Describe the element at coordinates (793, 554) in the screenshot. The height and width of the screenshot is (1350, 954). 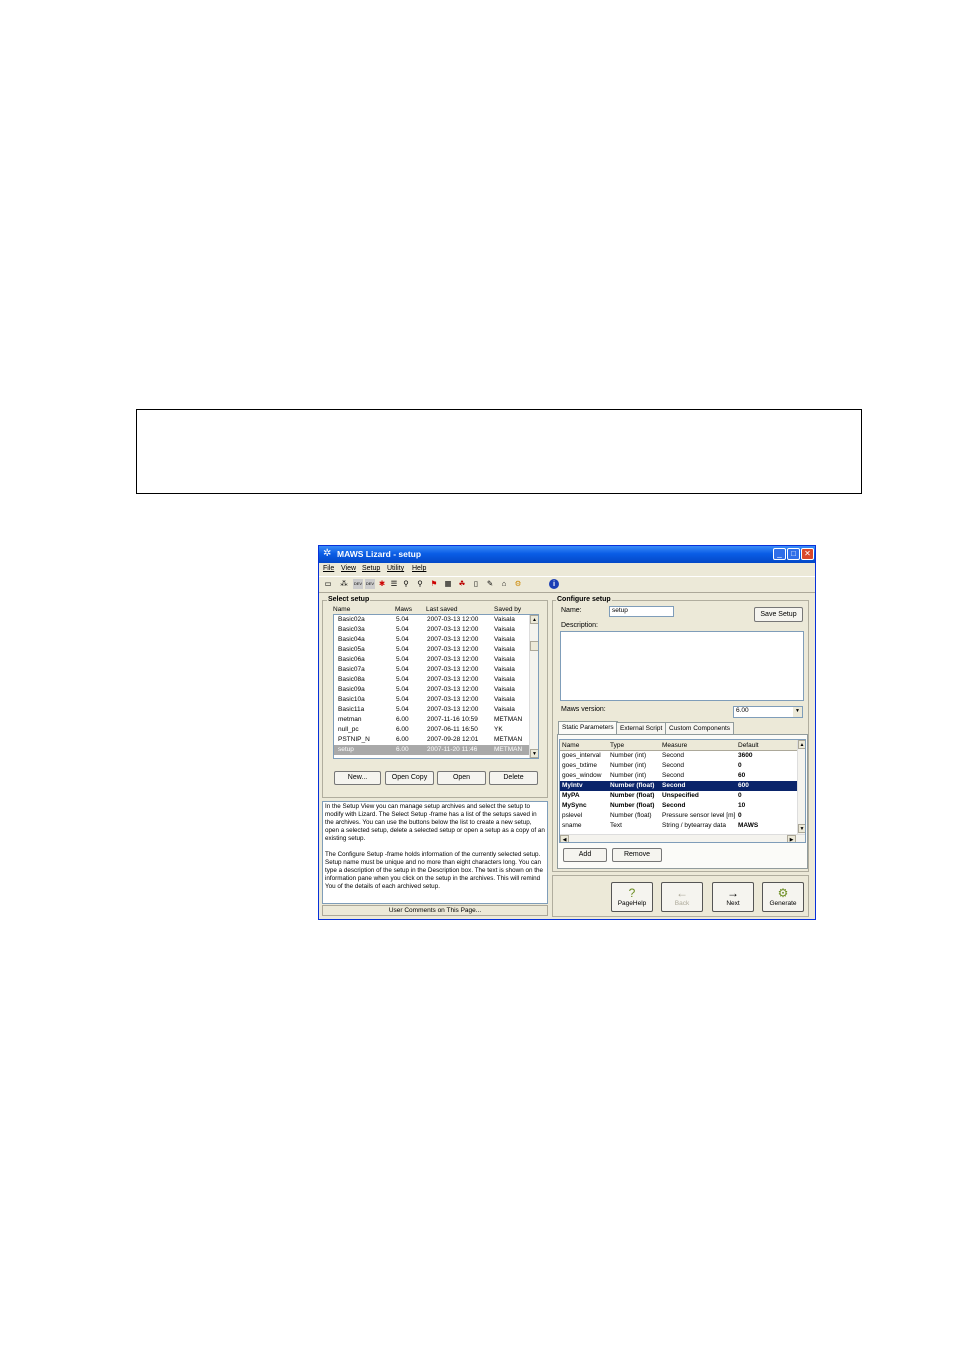
I see `maximize-button: □` at that location.